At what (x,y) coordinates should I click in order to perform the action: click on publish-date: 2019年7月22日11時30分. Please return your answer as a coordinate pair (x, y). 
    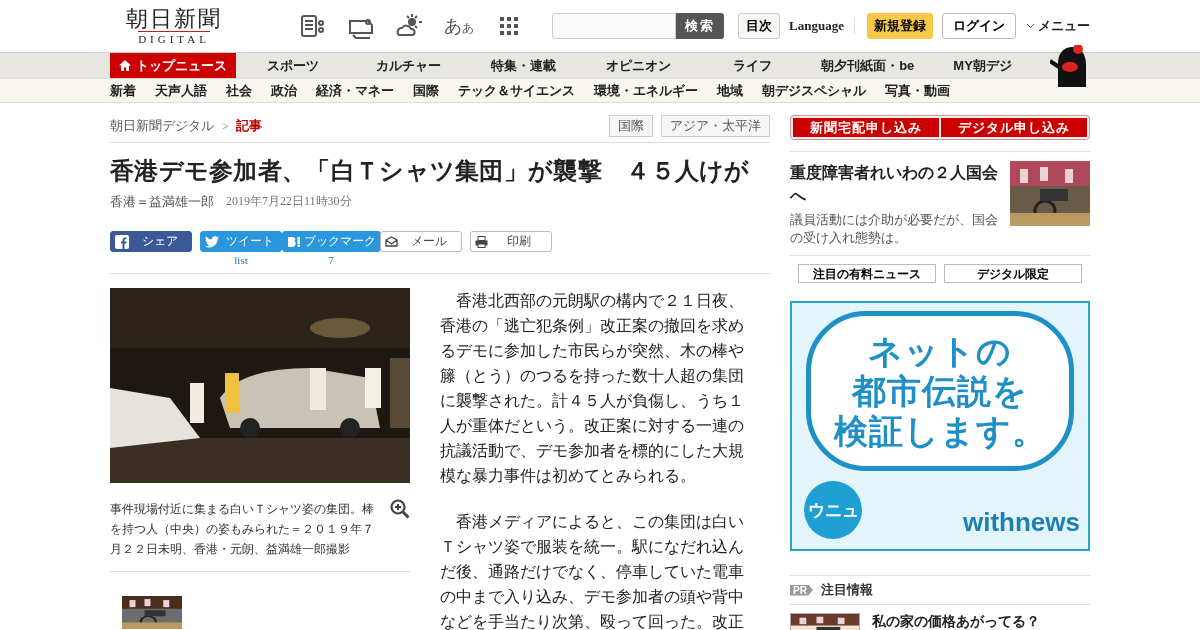
    Looking at the image, I should click on (289, 201).